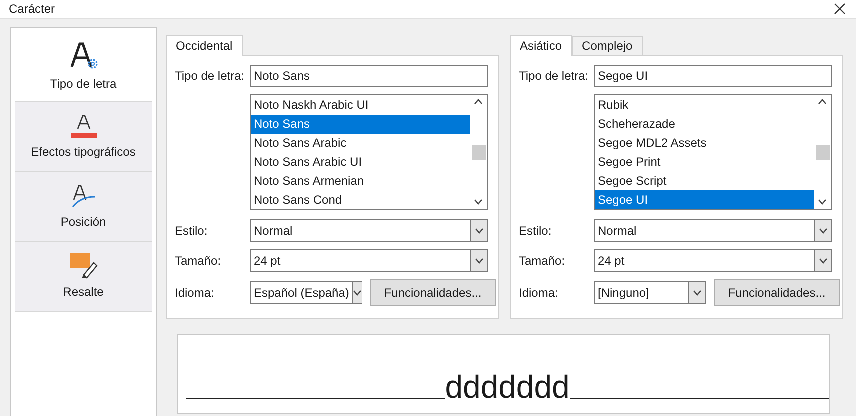 The height and width of the screenshot is (416, 856). Describe the element at coordinates (650, 292) in the screenshot. I see `language-dropdown: [Ninguno]` at that location.